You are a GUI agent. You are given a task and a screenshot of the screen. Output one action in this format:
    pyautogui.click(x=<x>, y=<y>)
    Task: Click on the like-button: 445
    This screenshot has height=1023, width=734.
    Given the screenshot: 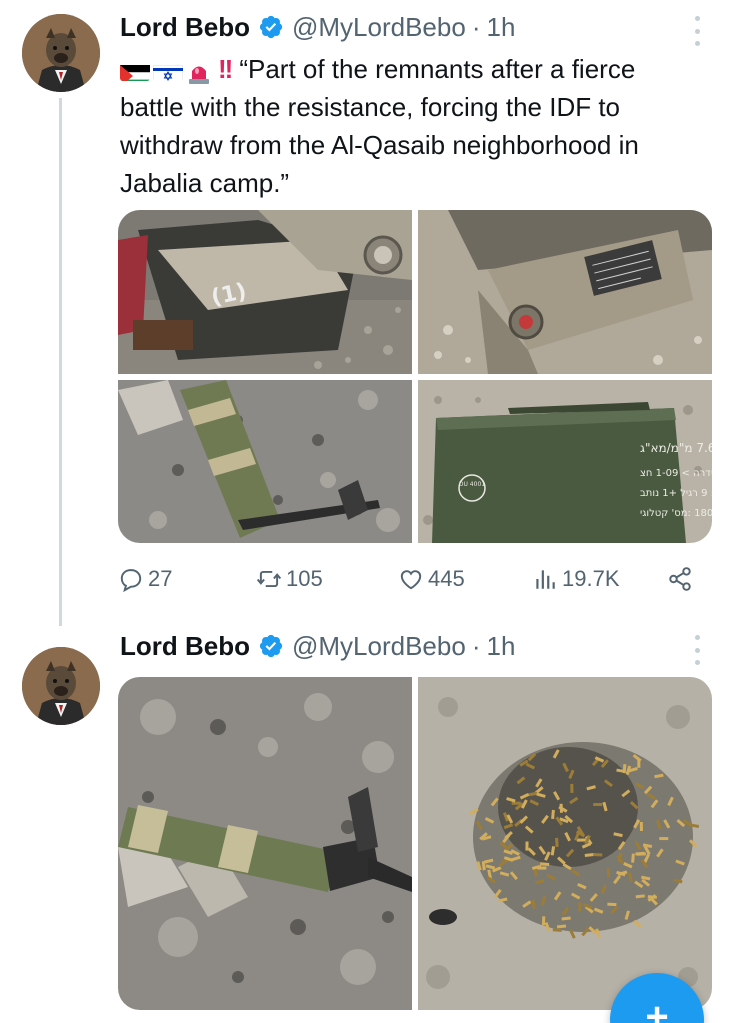 What is the action you would take?
    pyautogui.click(x=431, y=579)
    